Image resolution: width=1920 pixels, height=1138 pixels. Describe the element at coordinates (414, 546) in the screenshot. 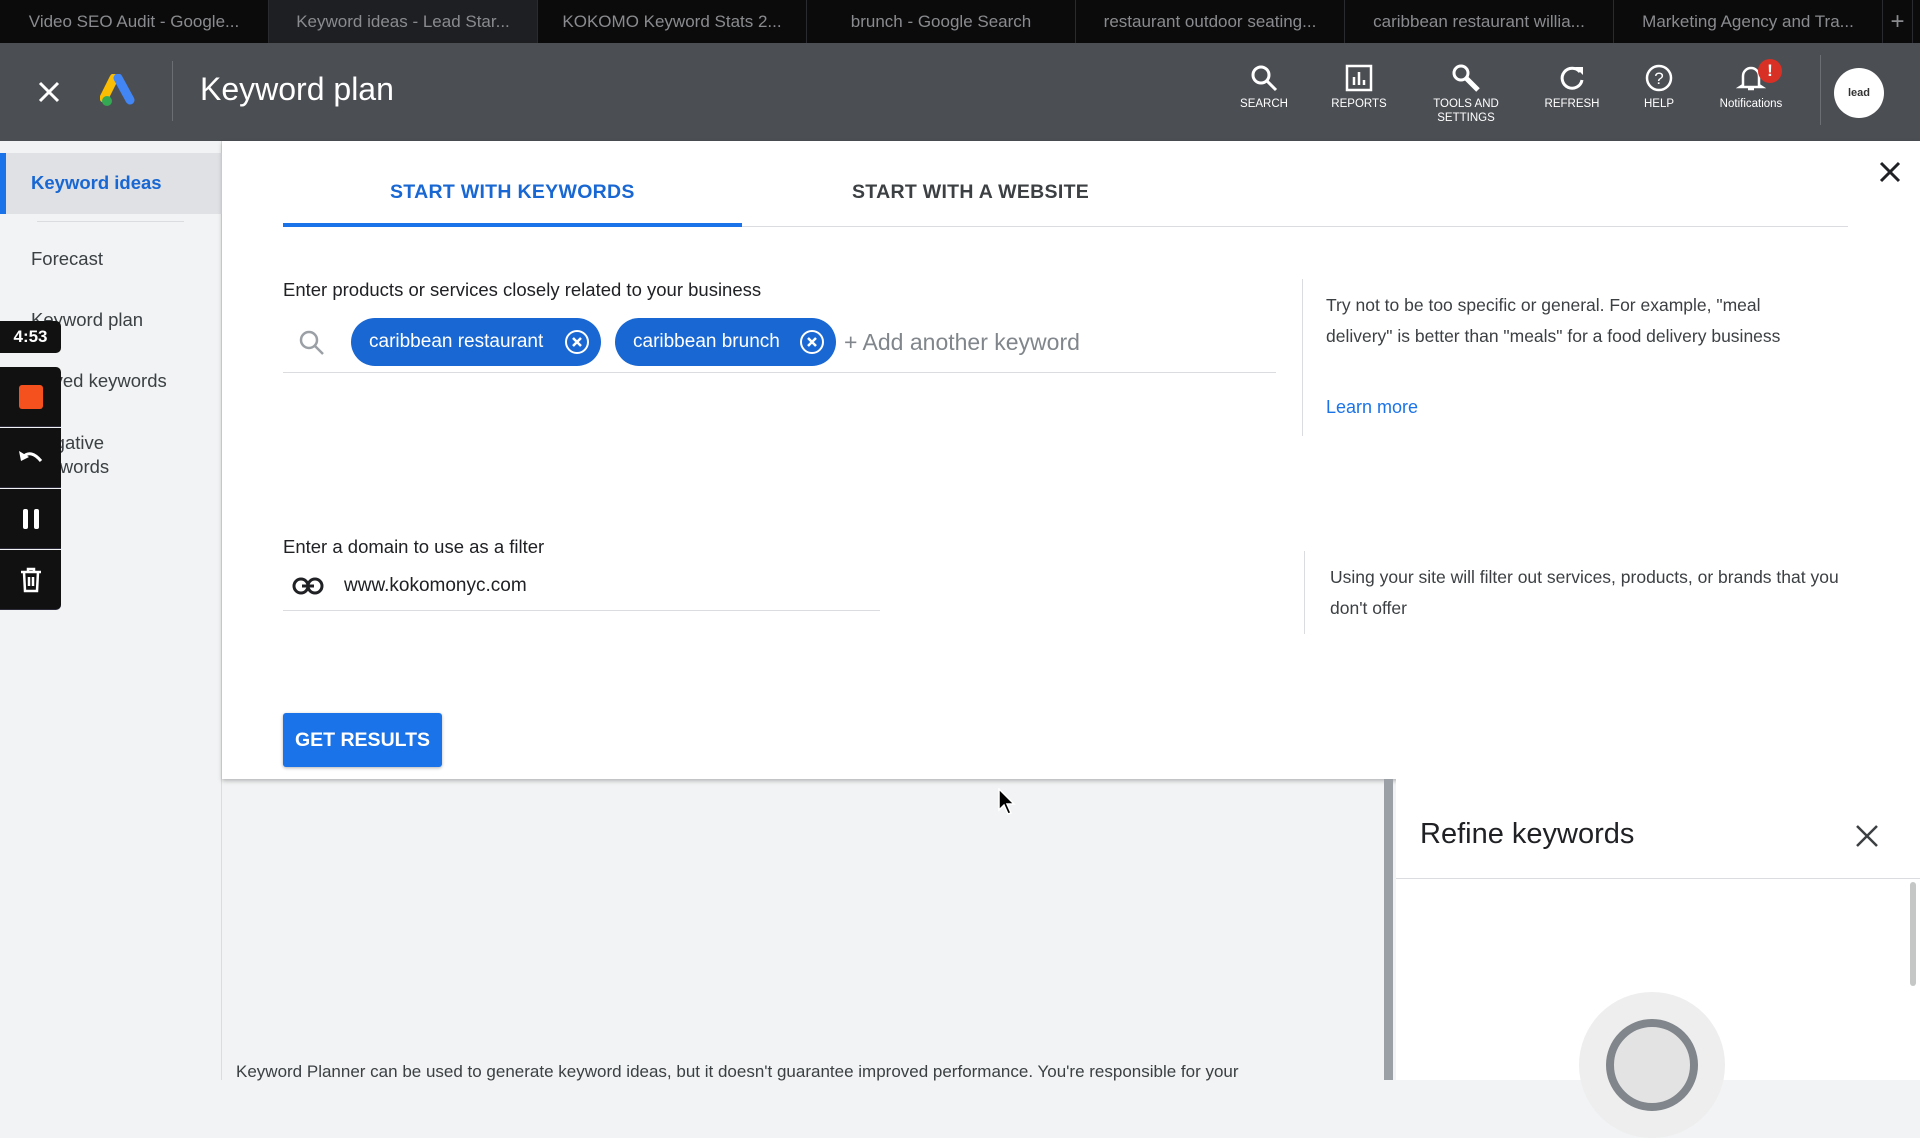

I see `domain-label: Enter a domain to use as a filter` at that location.